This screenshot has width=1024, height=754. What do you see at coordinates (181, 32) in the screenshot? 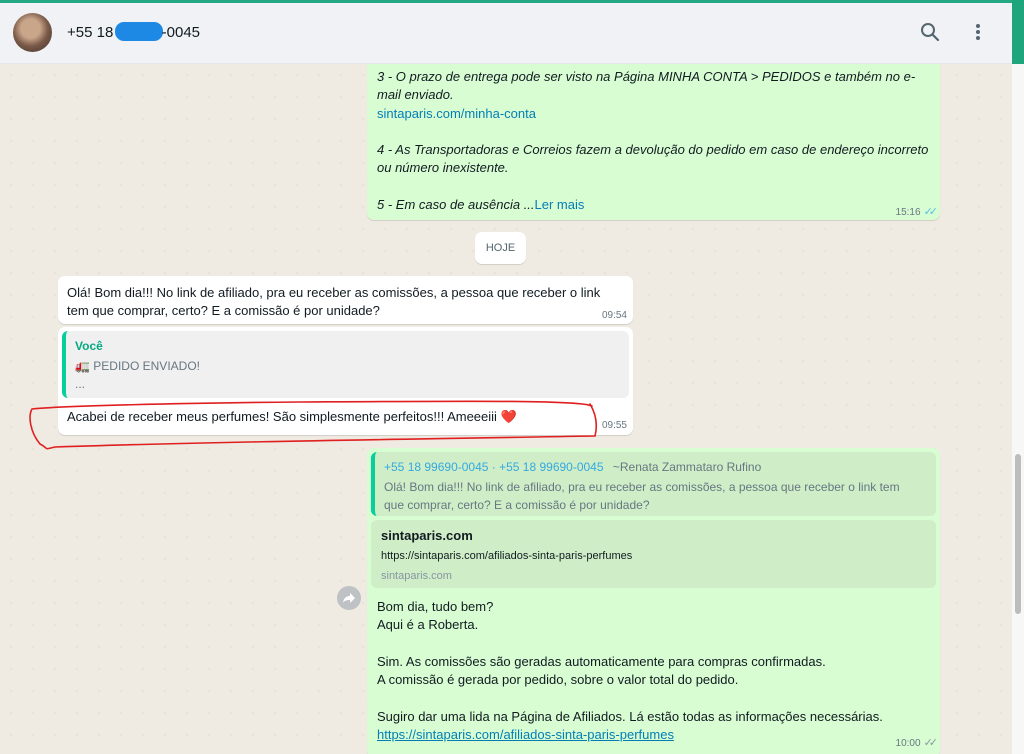
I see `contact-suffix: -0045` at bounding box center [181, 32].